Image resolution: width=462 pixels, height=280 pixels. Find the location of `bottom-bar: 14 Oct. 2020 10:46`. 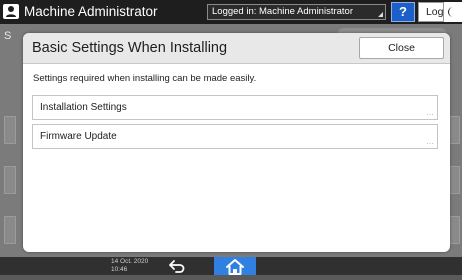

bottom-bar: 14 Oct. 2020 10:46 is located at coordinates (231, 266).